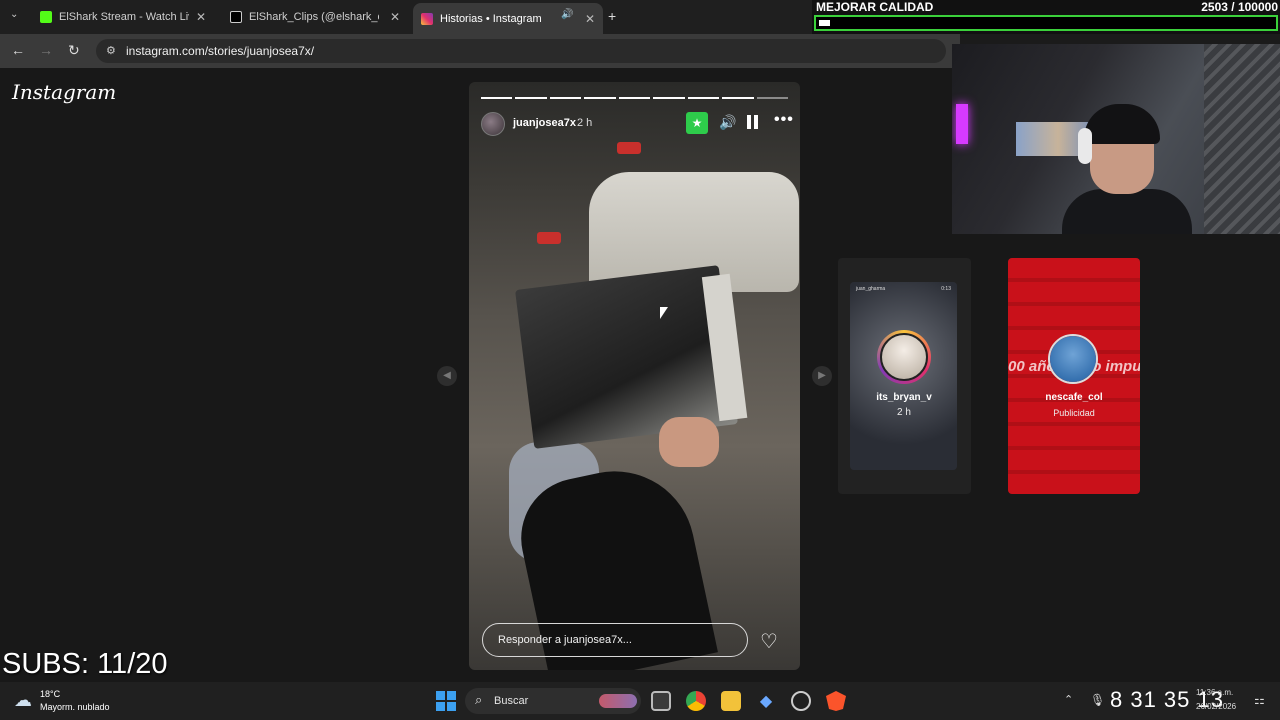 Image resolution: width=1280 pixels, height=720 pixels. Describe the element at coordinates (1074, 397) in the screenshot. I see `story-username: nescafe_col` at that location.